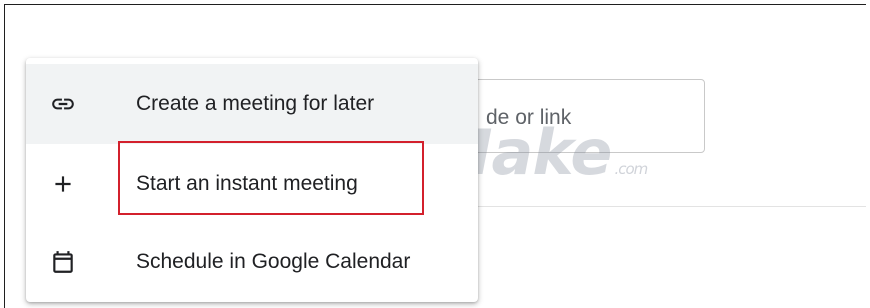 The width and height of the screenshot is (870, 308). Describe the element at coordinates (63, 184) in the screenshot. I see `plus-icon` at that location.